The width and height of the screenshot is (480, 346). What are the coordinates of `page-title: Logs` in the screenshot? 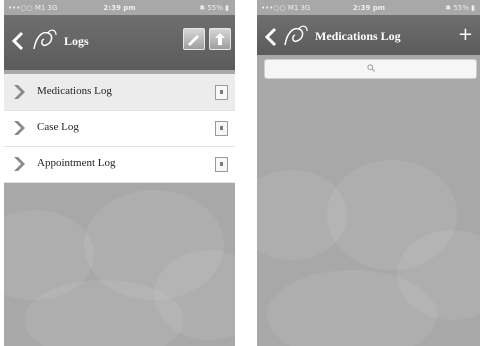 It's located at (76, 41).